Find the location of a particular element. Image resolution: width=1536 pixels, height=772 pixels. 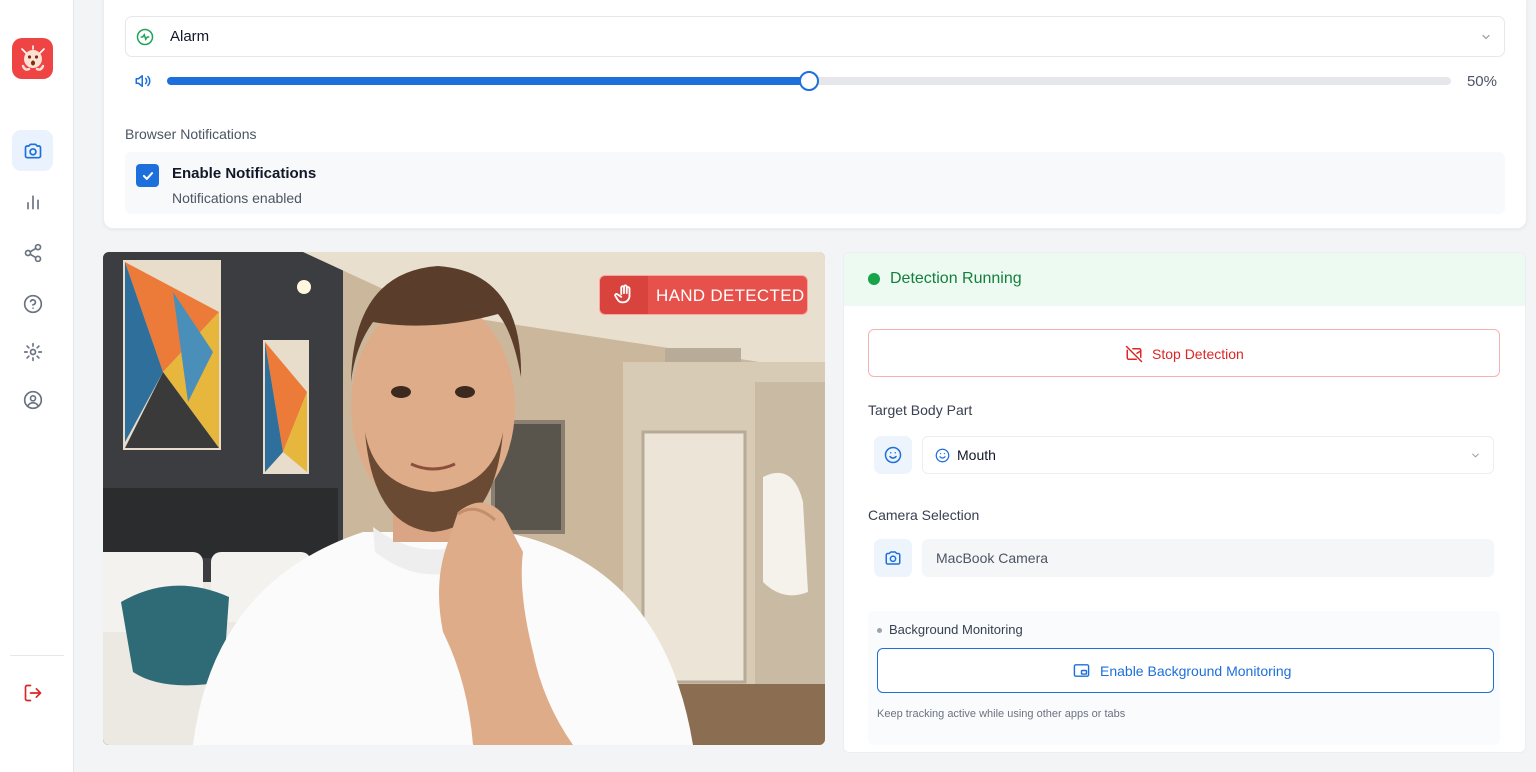

target-body-part-label: Target Body Part is located at coordinates (920, 410).